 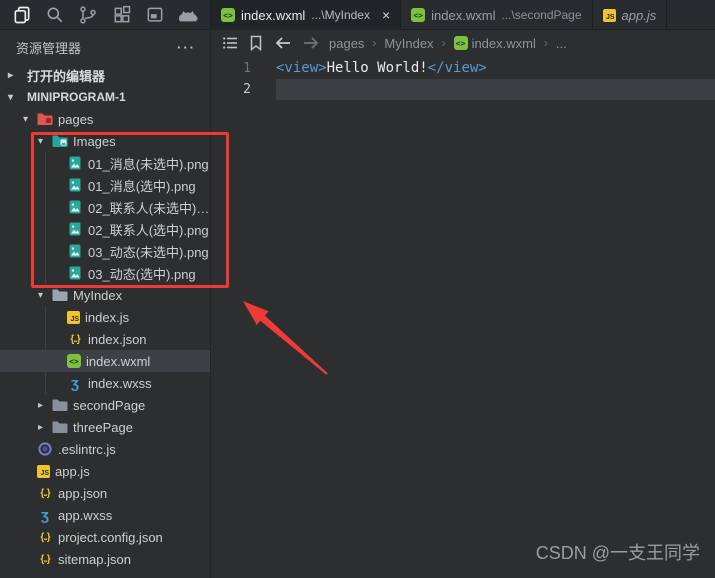 What do you see at coordinates (105, 15) in the screenshot?
I see `activity-bar` at bounding box center [105, 15].